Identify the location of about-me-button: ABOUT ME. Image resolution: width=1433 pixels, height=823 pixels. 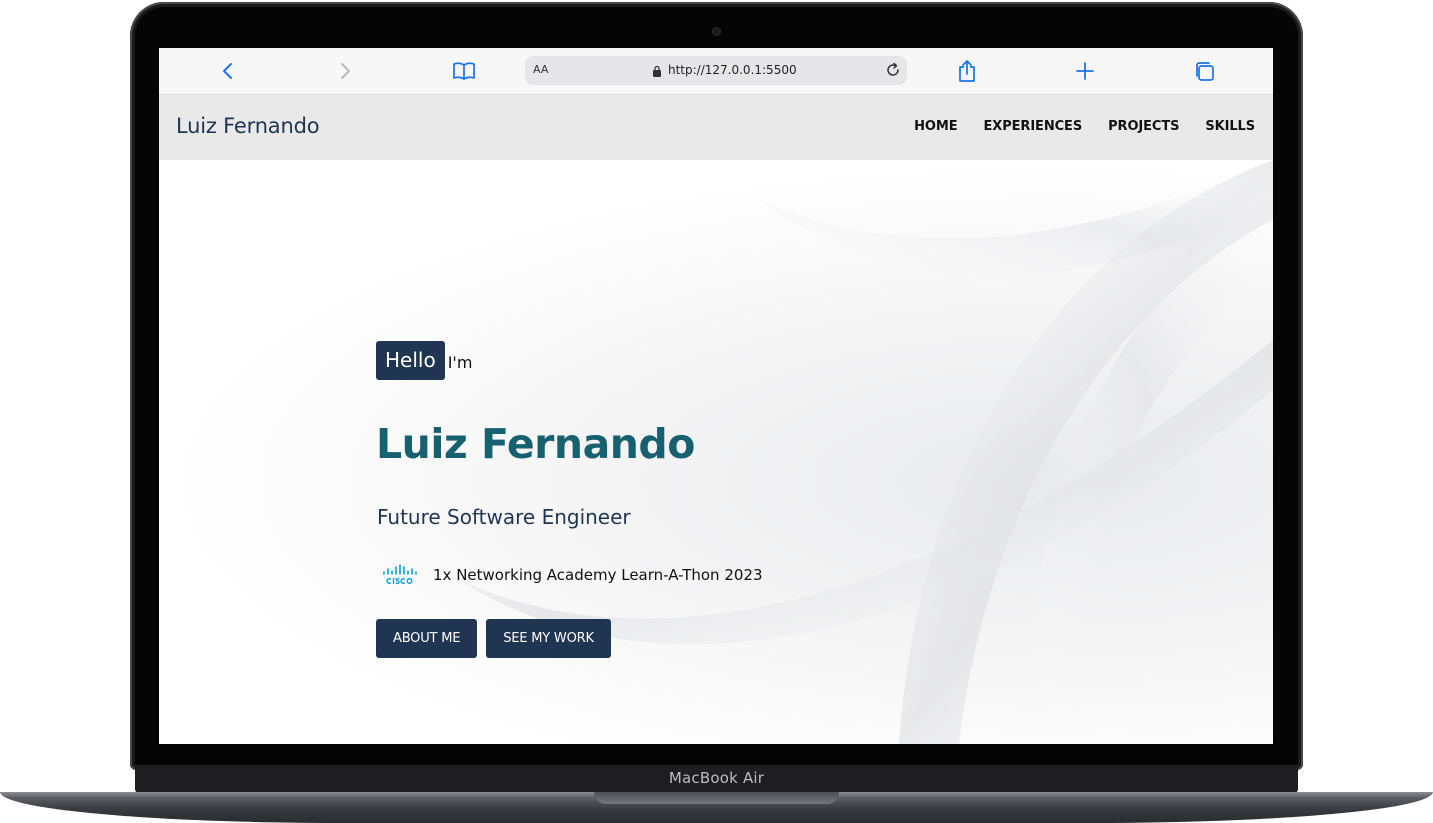
(427, 638).